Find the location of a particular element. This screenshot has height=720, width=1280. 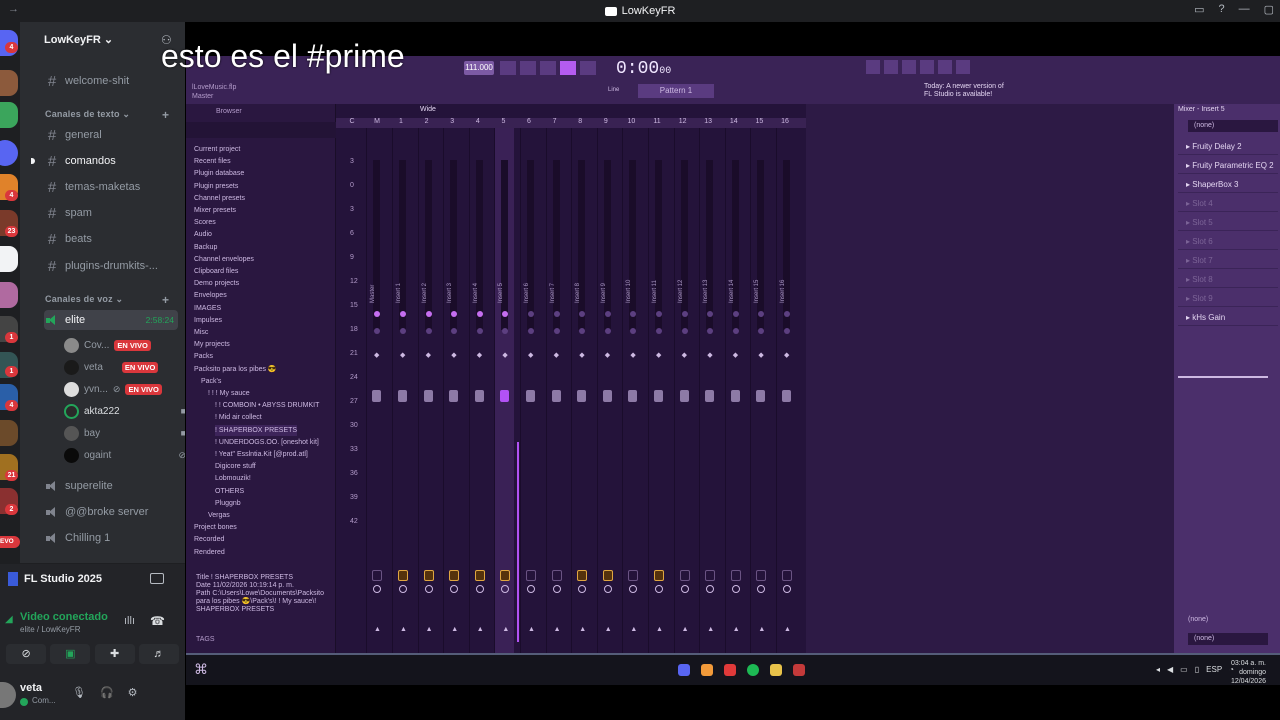

mixer-strip: Insert 15 ◆ ▲ is located at coordinates (760, 390).